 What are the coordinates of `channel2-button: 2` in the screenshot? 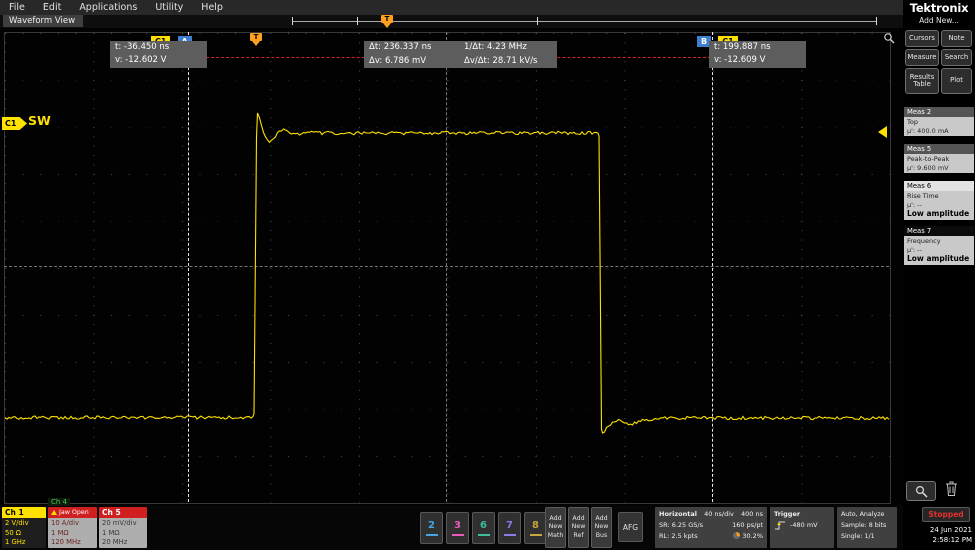 It's located at (431, 528).